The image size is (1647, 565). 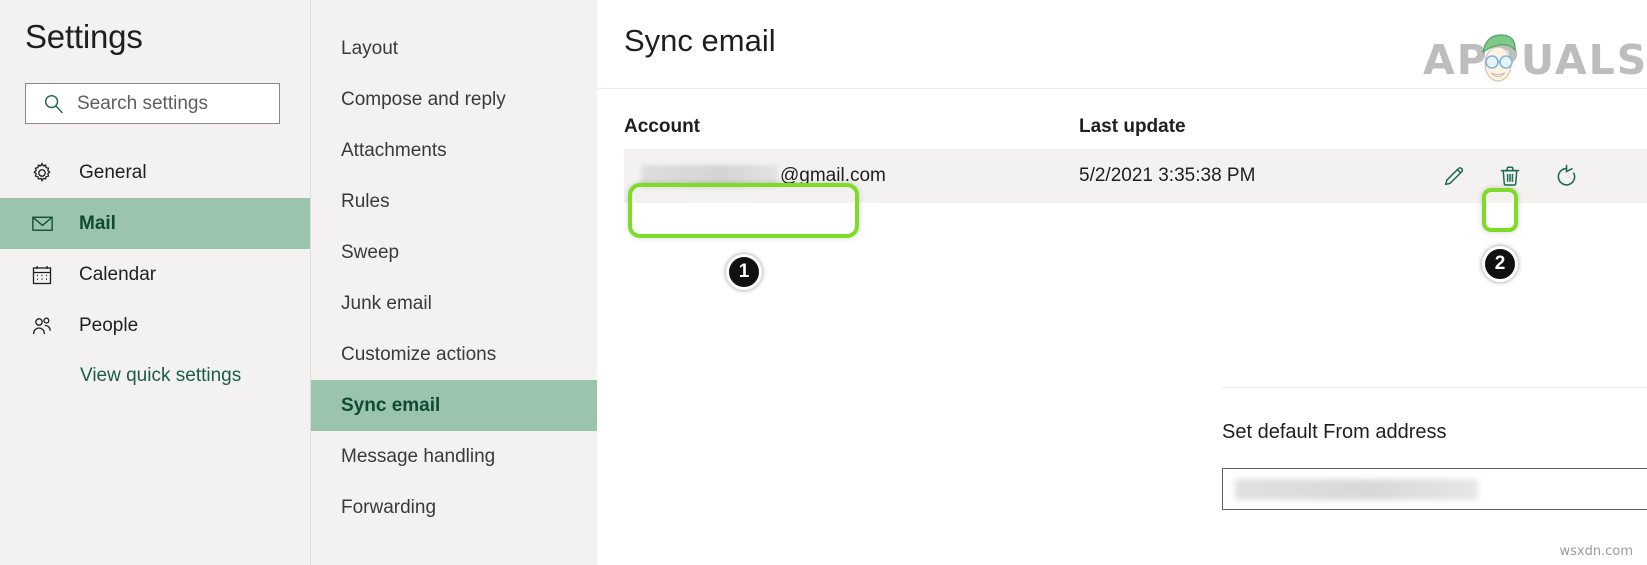 I want to click on nav-item-sweep: Sweep, so click(x=454, y=252).